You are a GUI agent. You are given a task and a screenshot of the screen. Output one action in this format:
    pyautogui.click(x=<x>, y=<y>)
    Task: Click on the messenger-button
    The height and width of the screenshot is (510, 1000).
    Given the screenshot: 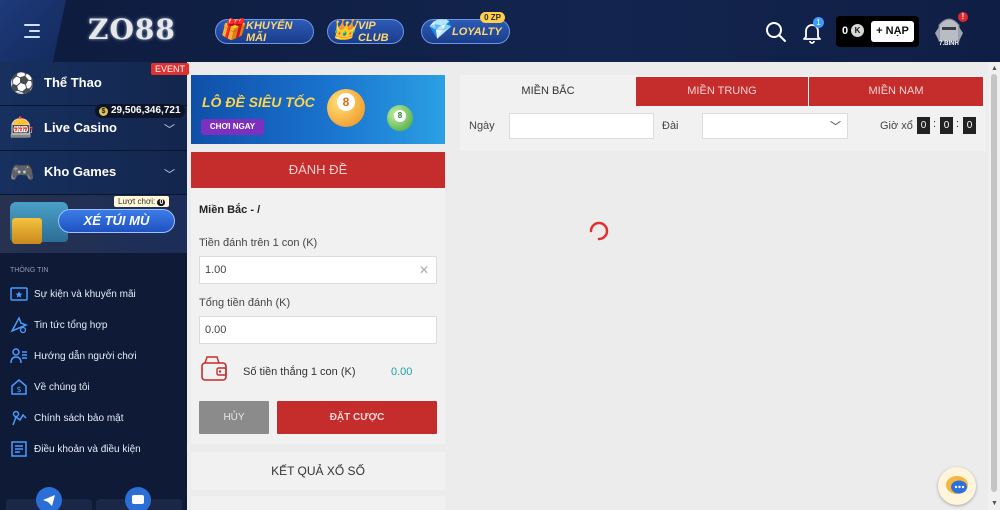 What is the action you would take?
    pyautogui.click(x=138, y=498)
    